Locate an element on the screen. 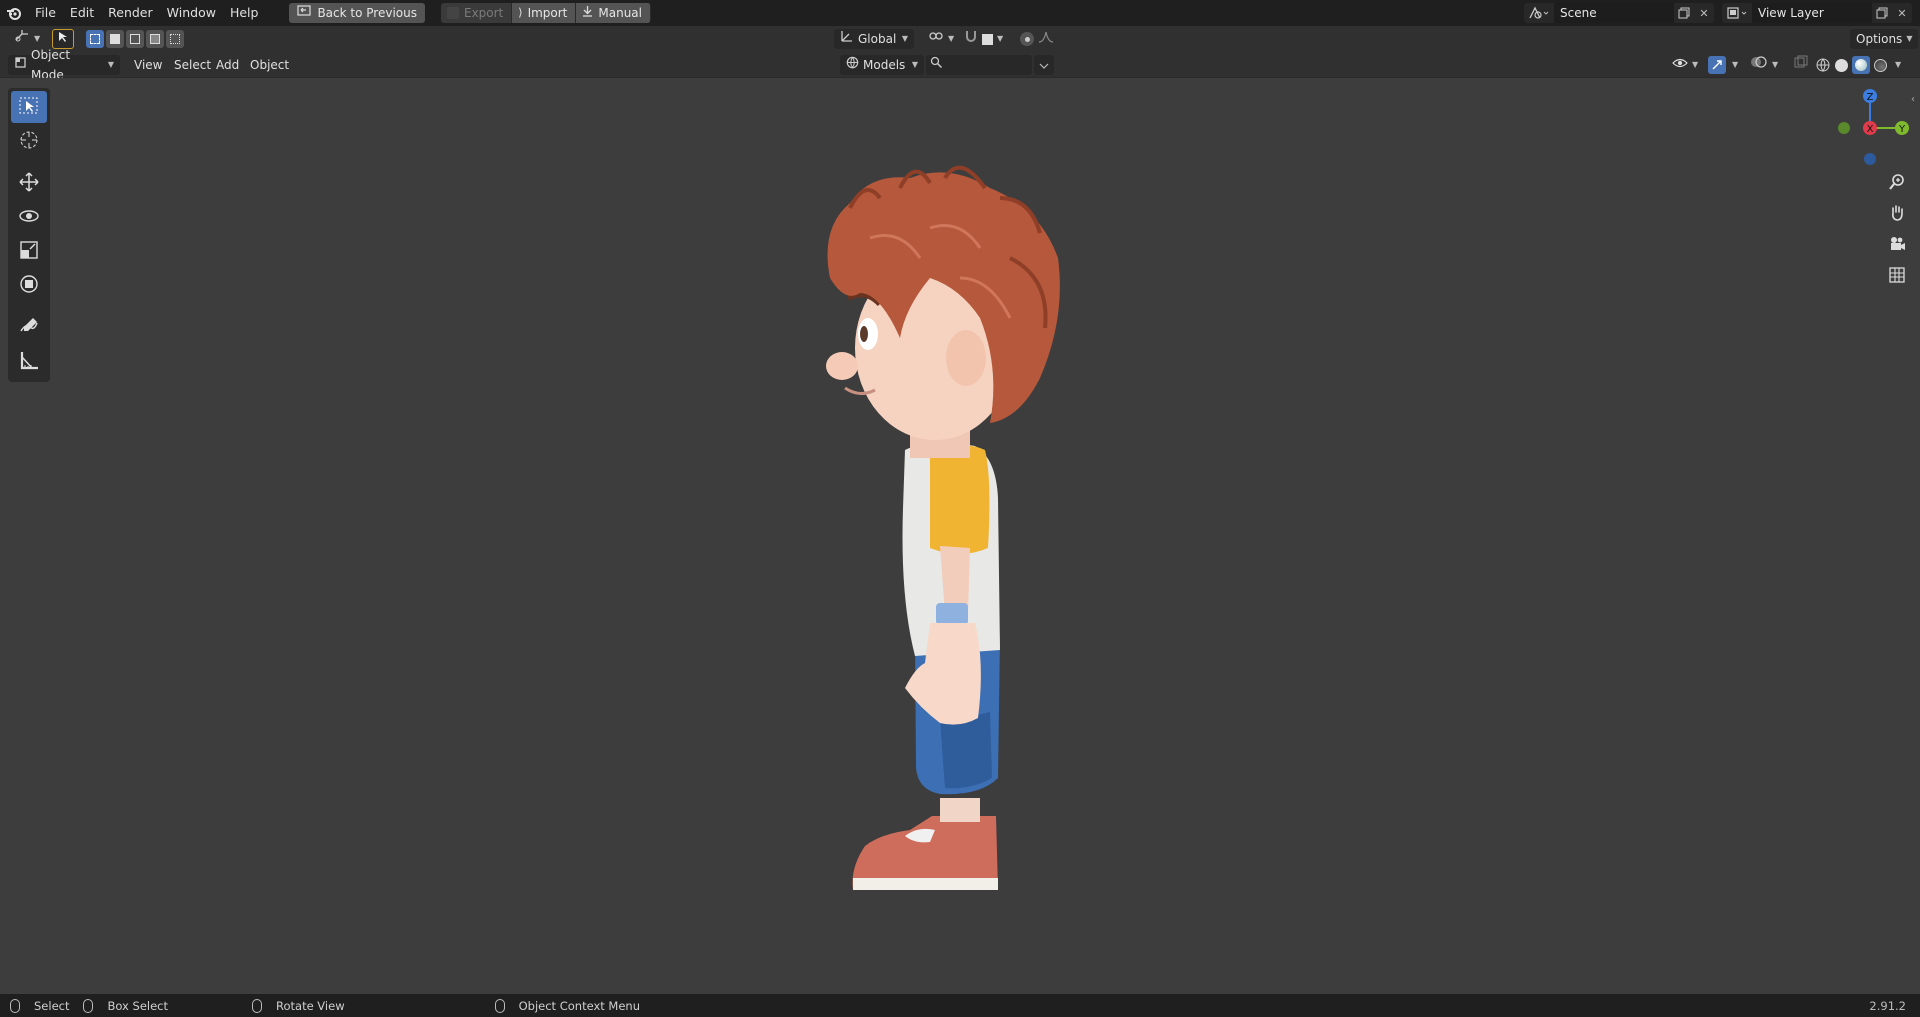 The height and width of the screenshot is (1017, 1920). orientation-label: Global is located at coordinates (877, 39).